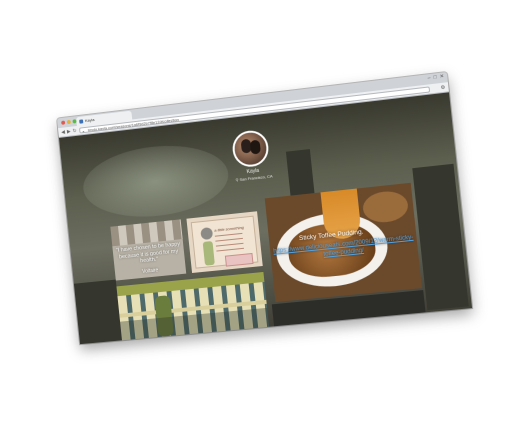  I want to click on reload-icon: ↻, so click(74, 131).